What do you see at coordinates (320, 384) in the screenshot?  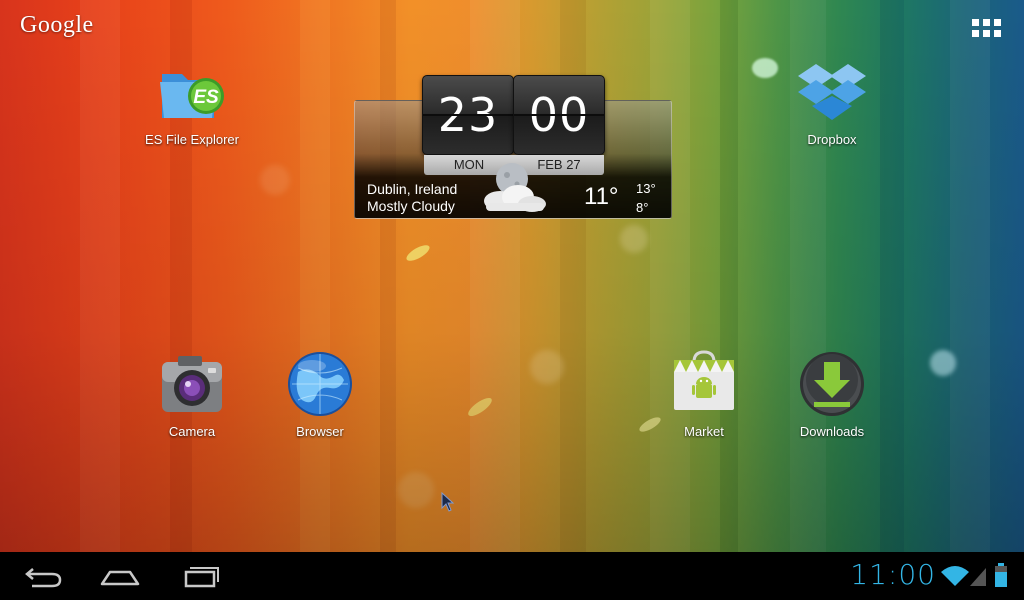 I see `globe-icon` at bounding box center [320, 384].